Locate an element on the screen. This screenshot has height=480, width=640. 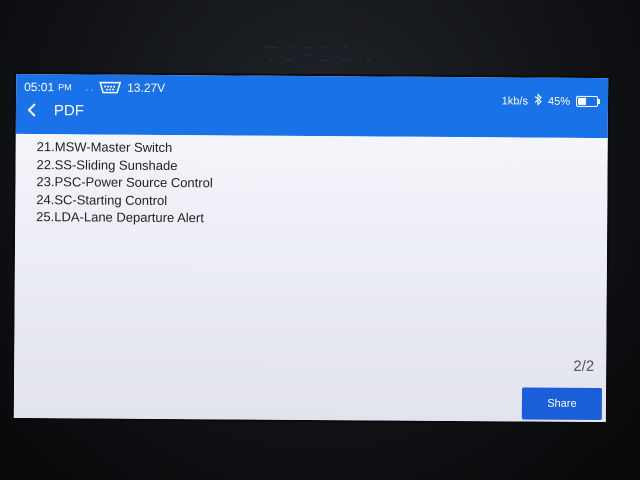
chevron-left-icon is located at coordinates (32, 110).